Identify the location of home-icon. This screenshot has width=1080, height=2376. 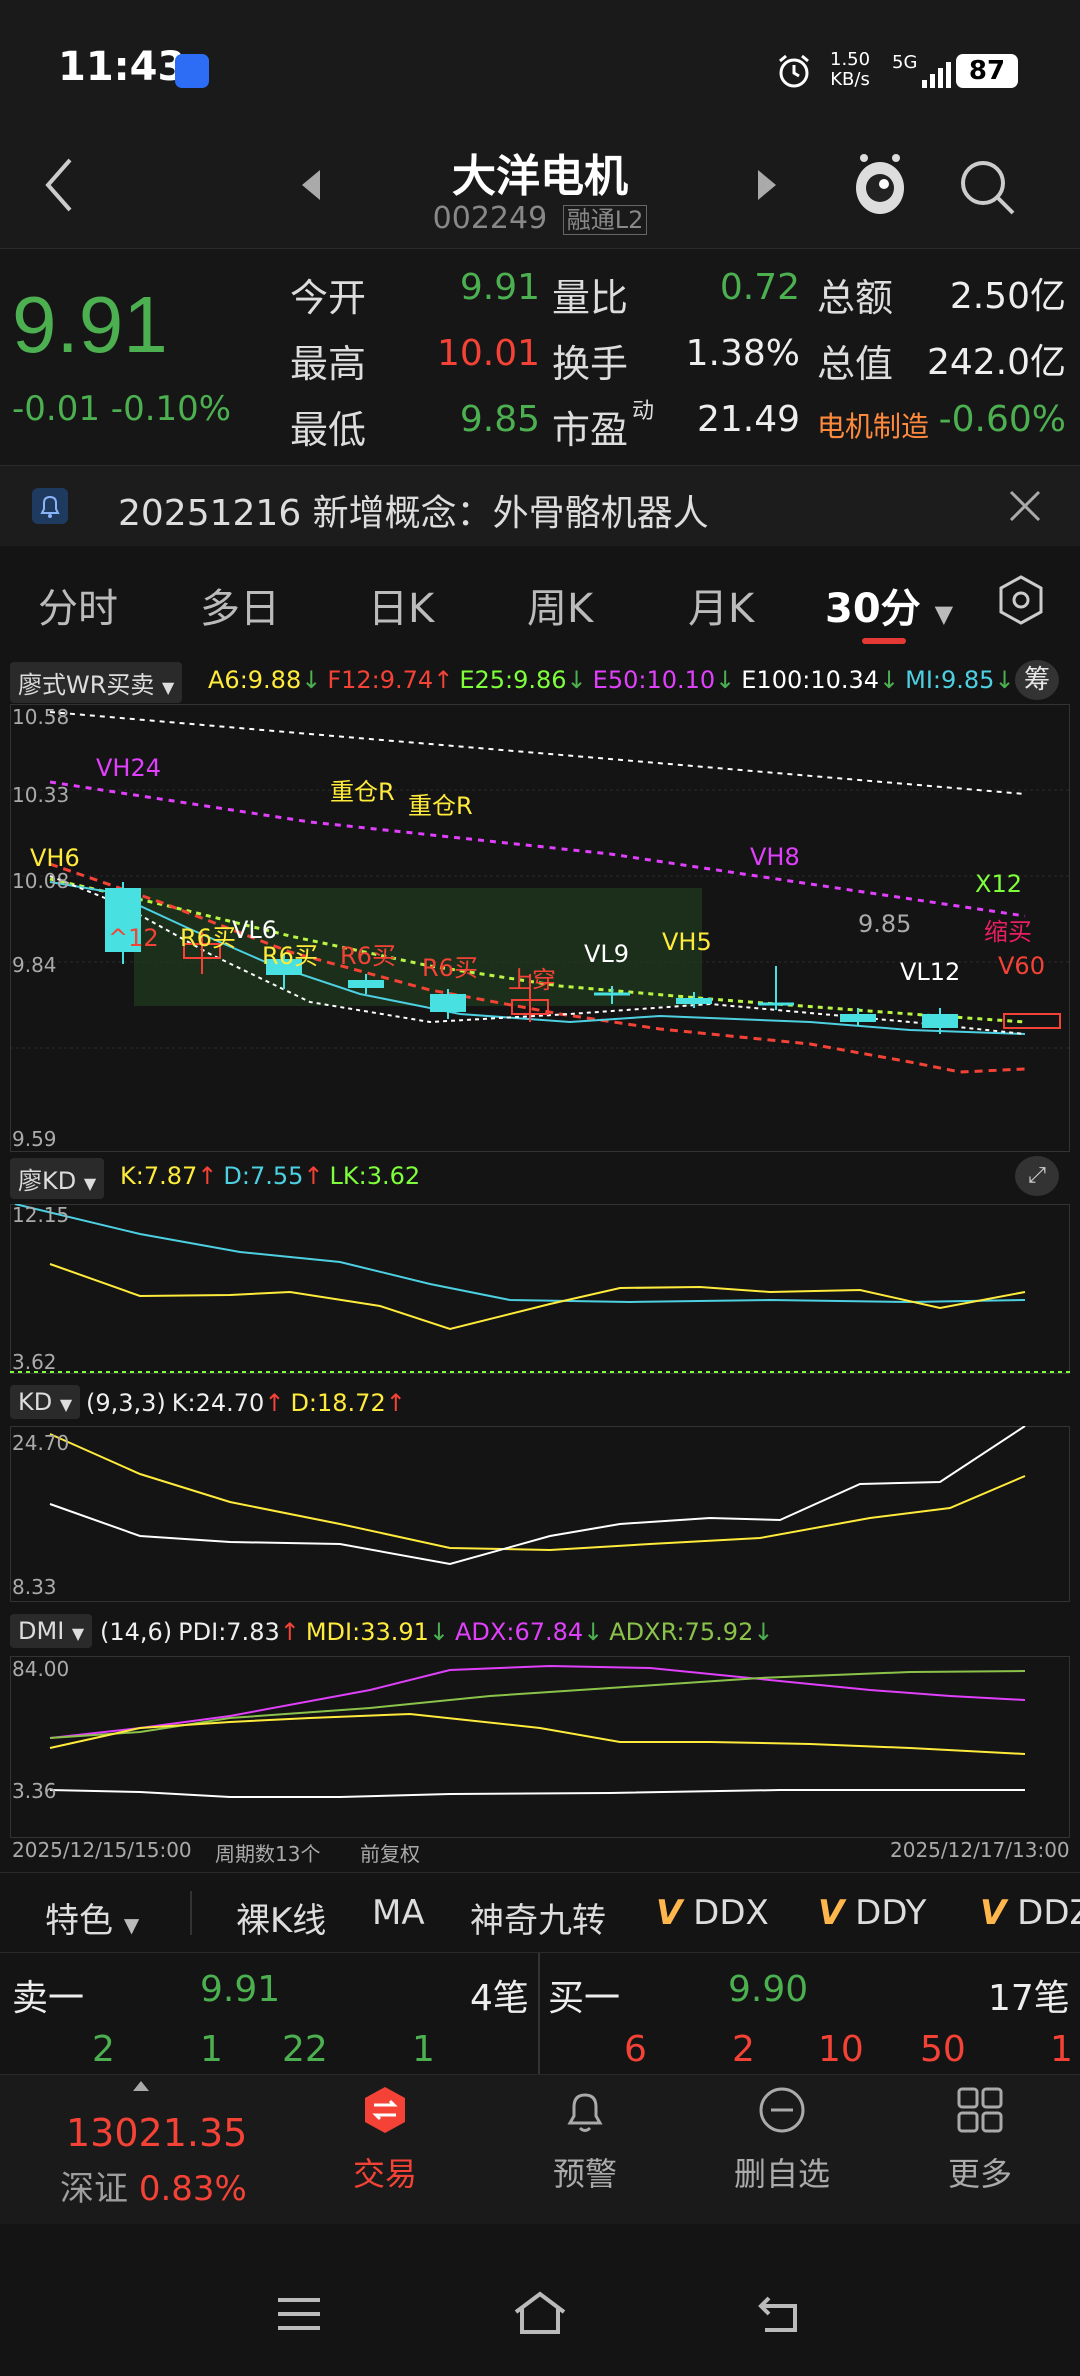
(540, 2313).